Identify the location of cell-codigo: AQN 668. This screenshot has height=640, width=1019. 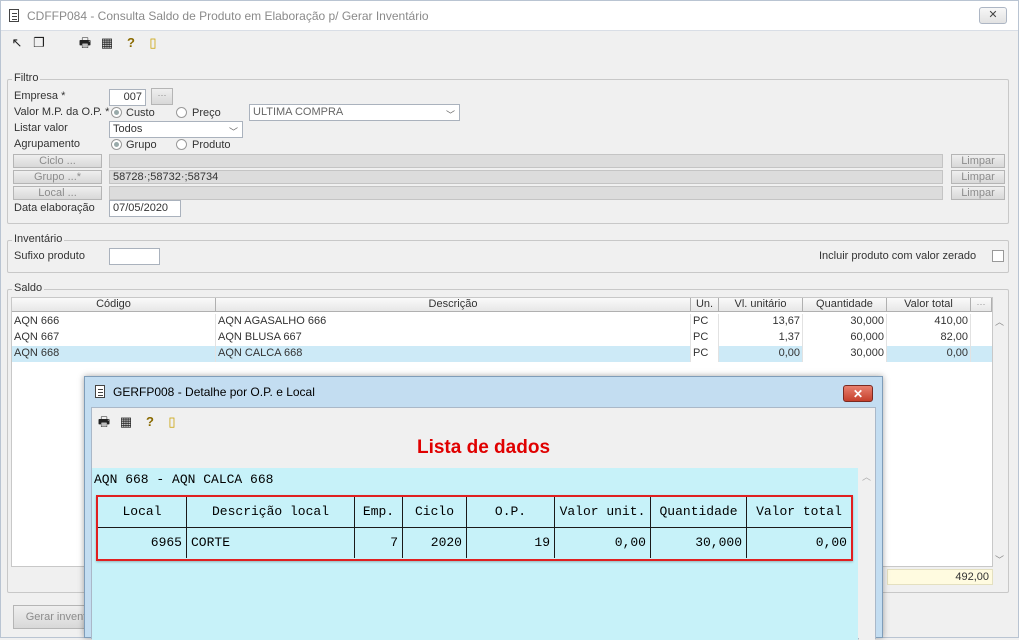
(114, 354).